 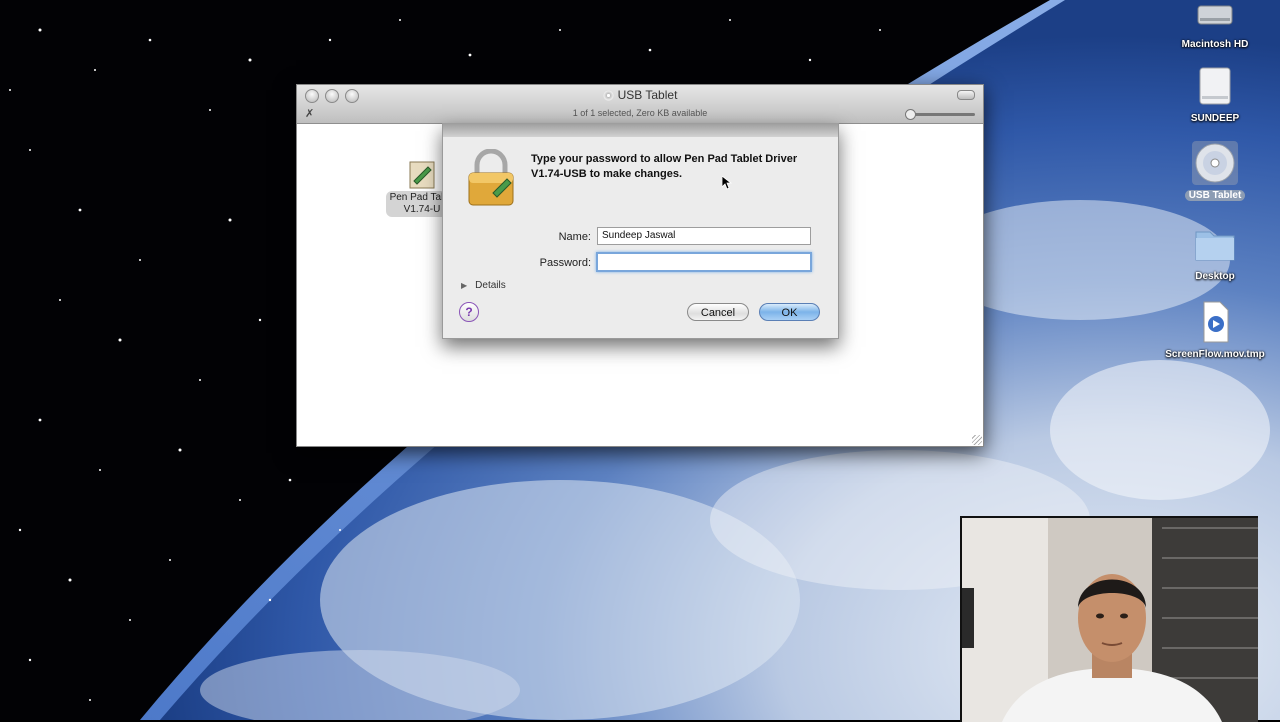 What do you see at coordinates (1215, 86) in the screenshot?
I see `external-drive-icon` at bounding box center [1215, 86].